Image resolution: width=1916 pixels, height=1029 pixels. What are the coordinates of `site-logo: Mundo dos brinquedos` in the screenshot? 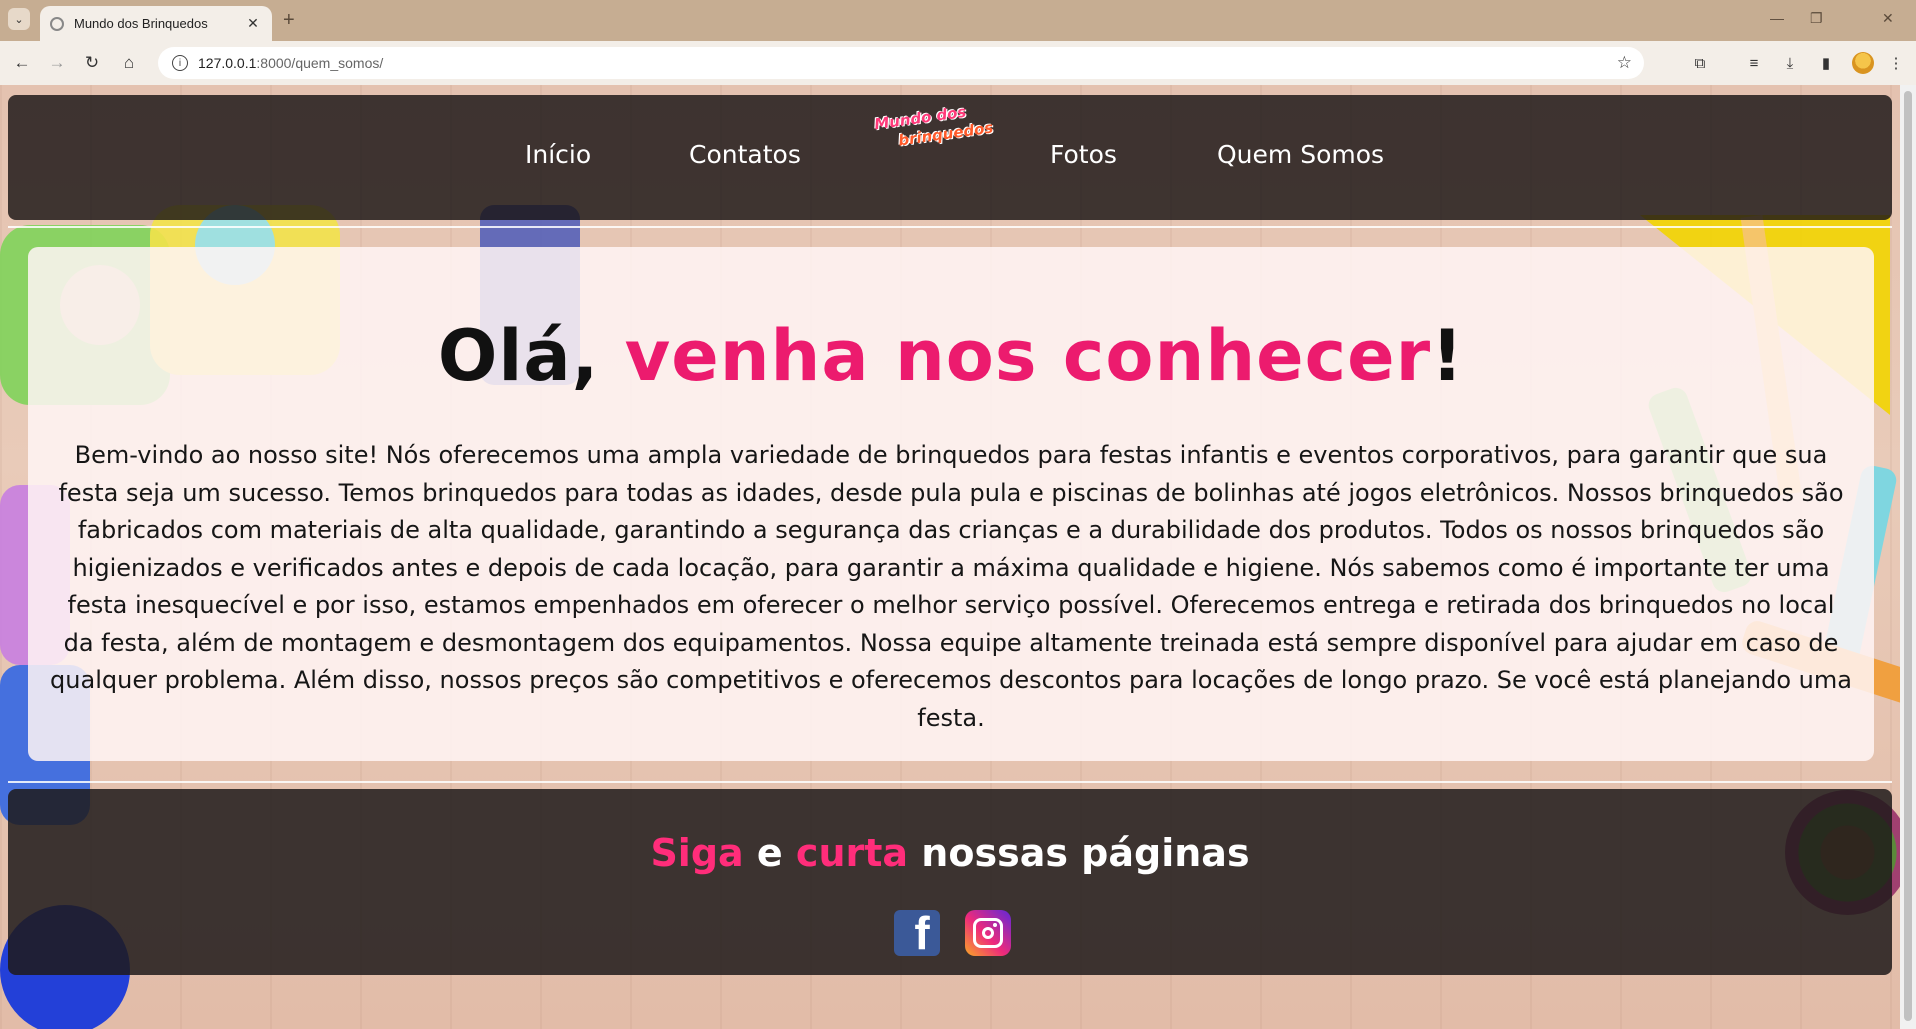 It's located at (932, 131).